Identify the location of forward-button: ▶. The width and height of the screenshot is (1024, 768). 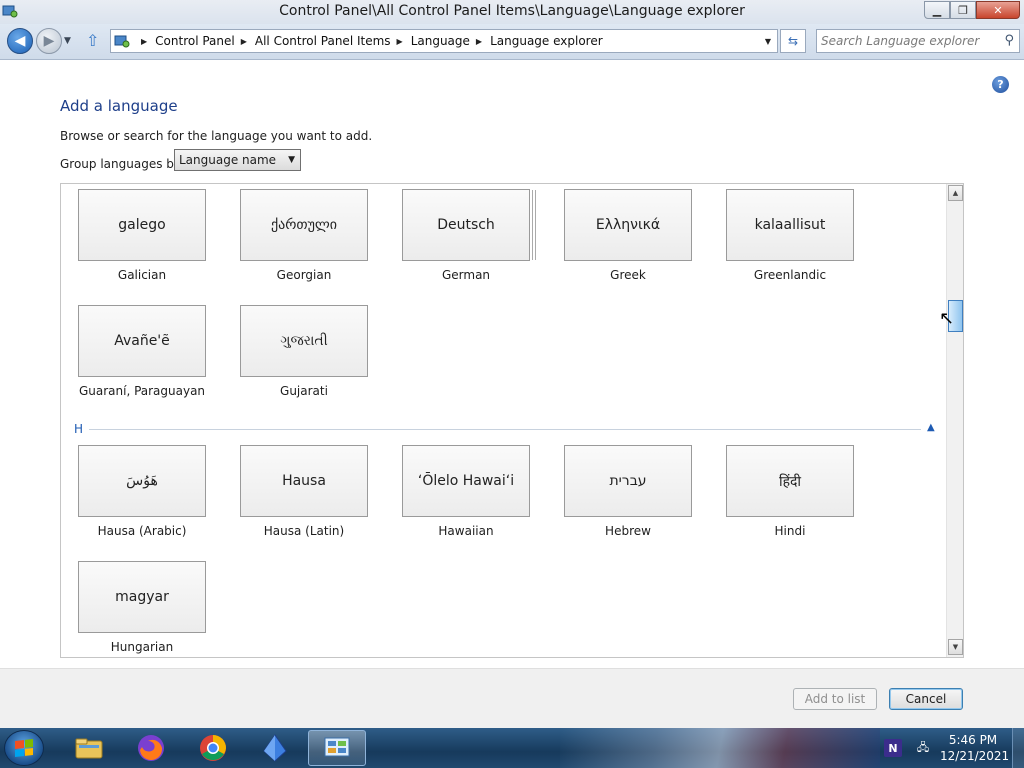
(49, 41).